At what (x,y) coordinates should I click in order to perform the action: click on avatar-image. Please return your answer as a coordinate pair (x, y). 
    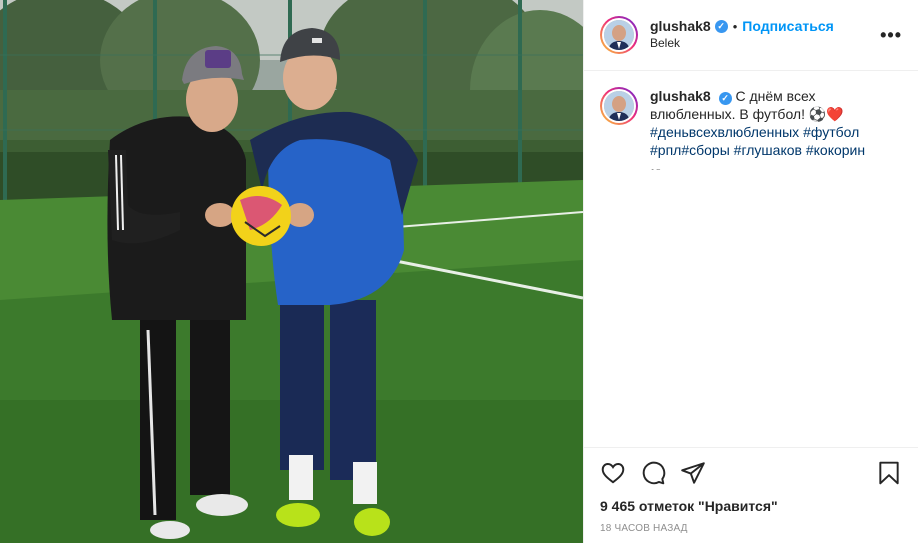
    Looking at the image, I should click on (619, 35).